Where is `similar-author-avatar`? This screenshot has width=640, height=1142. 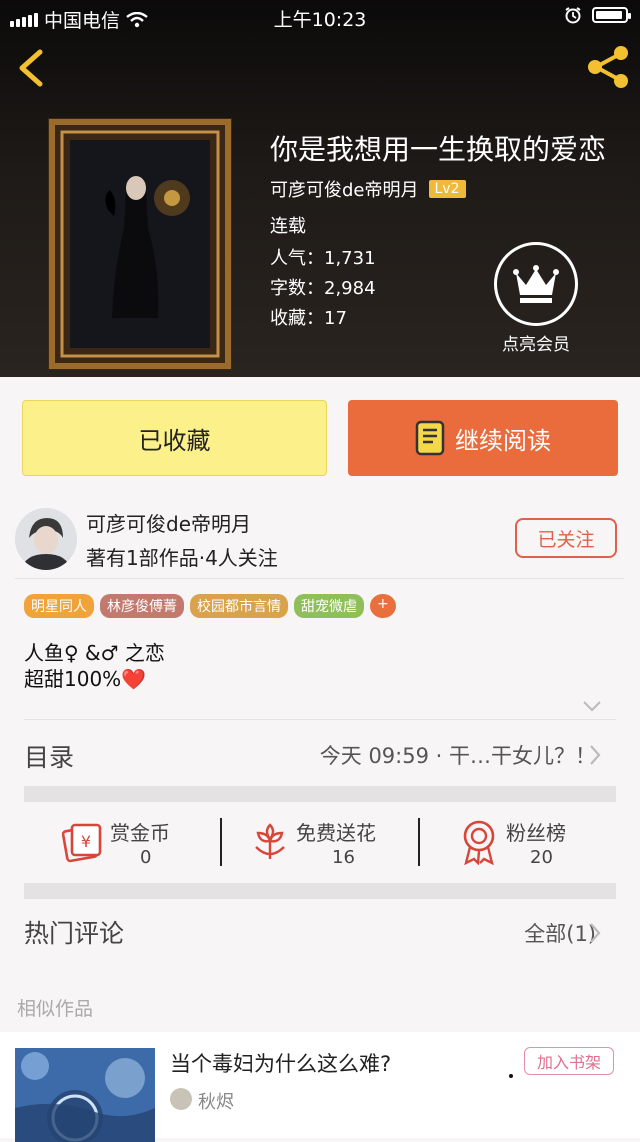
similar-author-avatar is located at coordinates (181, 1099).